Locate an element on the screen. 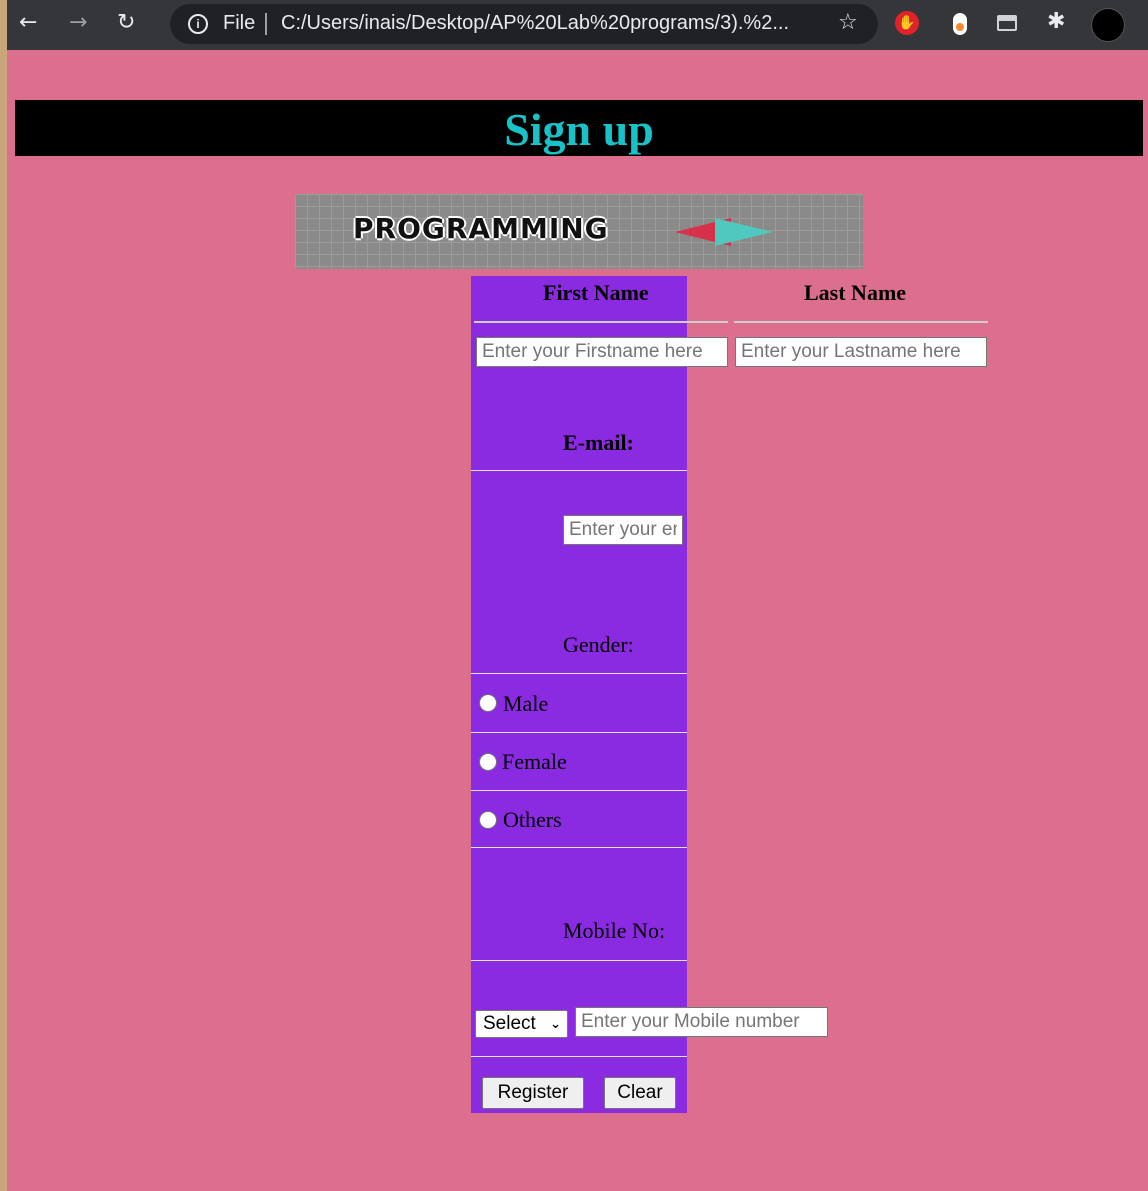 Image resolution: width=1148 pixels, height=1191 pixels. radio-others is located at coordinates (488, 820).